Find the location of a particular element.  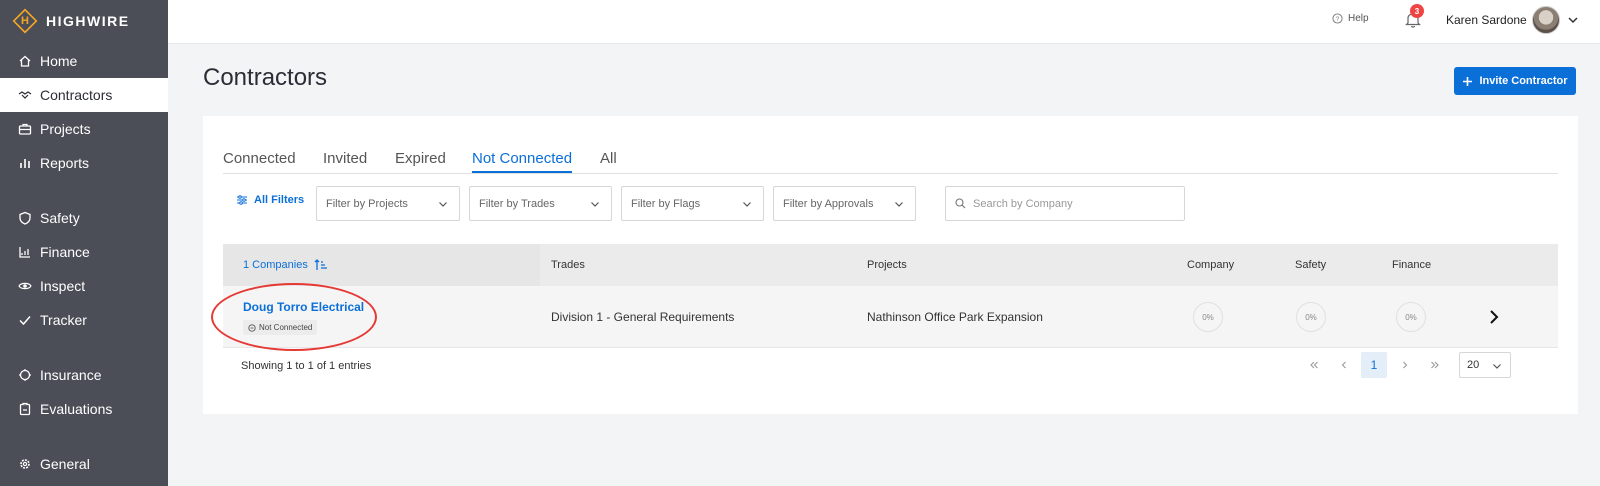

sidebar-item-general: General is located at coordinates (84, 464).